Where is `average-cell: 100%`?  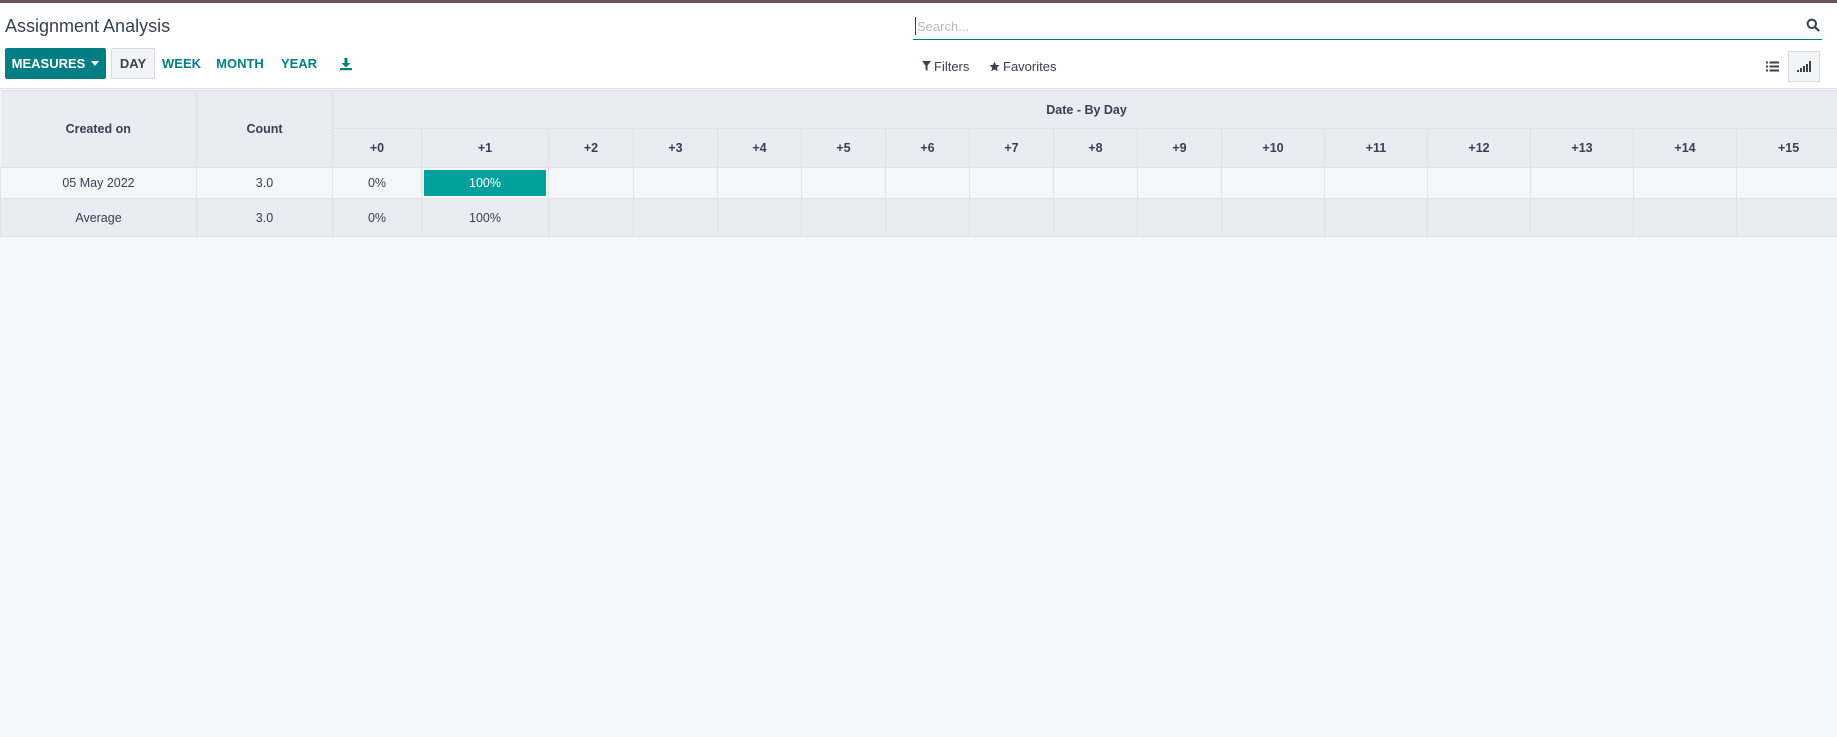 average-cell: 100% is located at coordinates (485, 217).